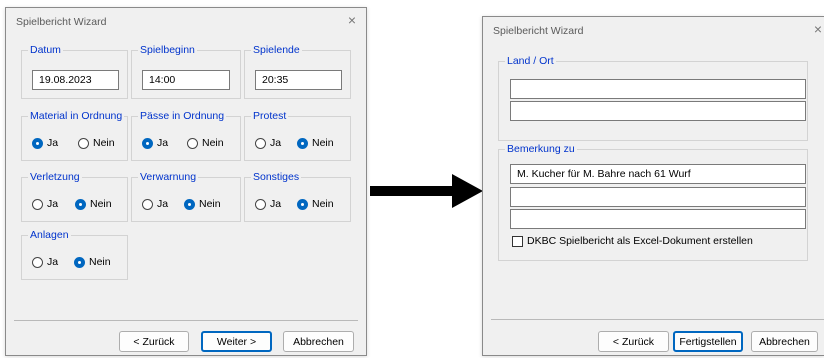 This screenshot has width=824, height=358. What do you see at coordinates (155, 143) in the screenshot?
I see `paesse-ja-radio: Ja` at bounding box center [155, 143].